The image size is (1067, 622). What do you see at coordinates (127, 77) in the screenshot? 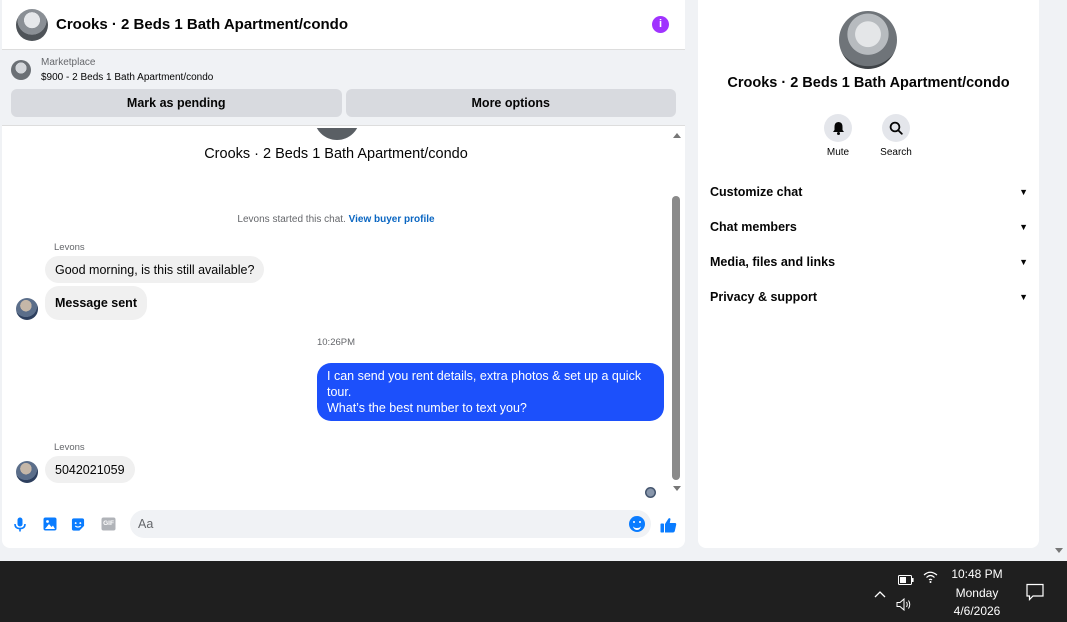
I see `listing-summary: $900 - 2 Beds 1 Bath Apartment/condo` at bounding box center [127, 77].